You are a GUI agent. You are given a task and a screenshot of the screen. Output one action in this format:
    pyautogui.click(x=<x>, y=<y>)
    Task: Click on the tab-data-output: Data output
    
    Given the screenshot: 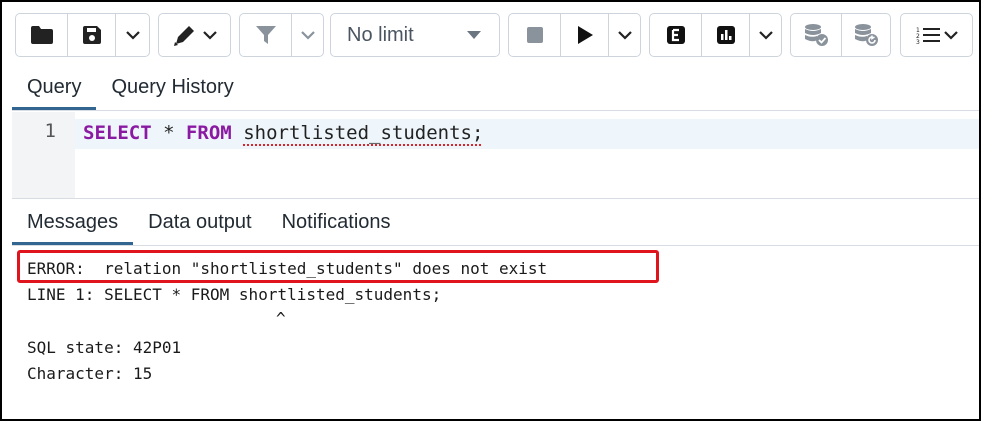 What is the action you would take?
    pyautogui.click(x=199, y=222)
    